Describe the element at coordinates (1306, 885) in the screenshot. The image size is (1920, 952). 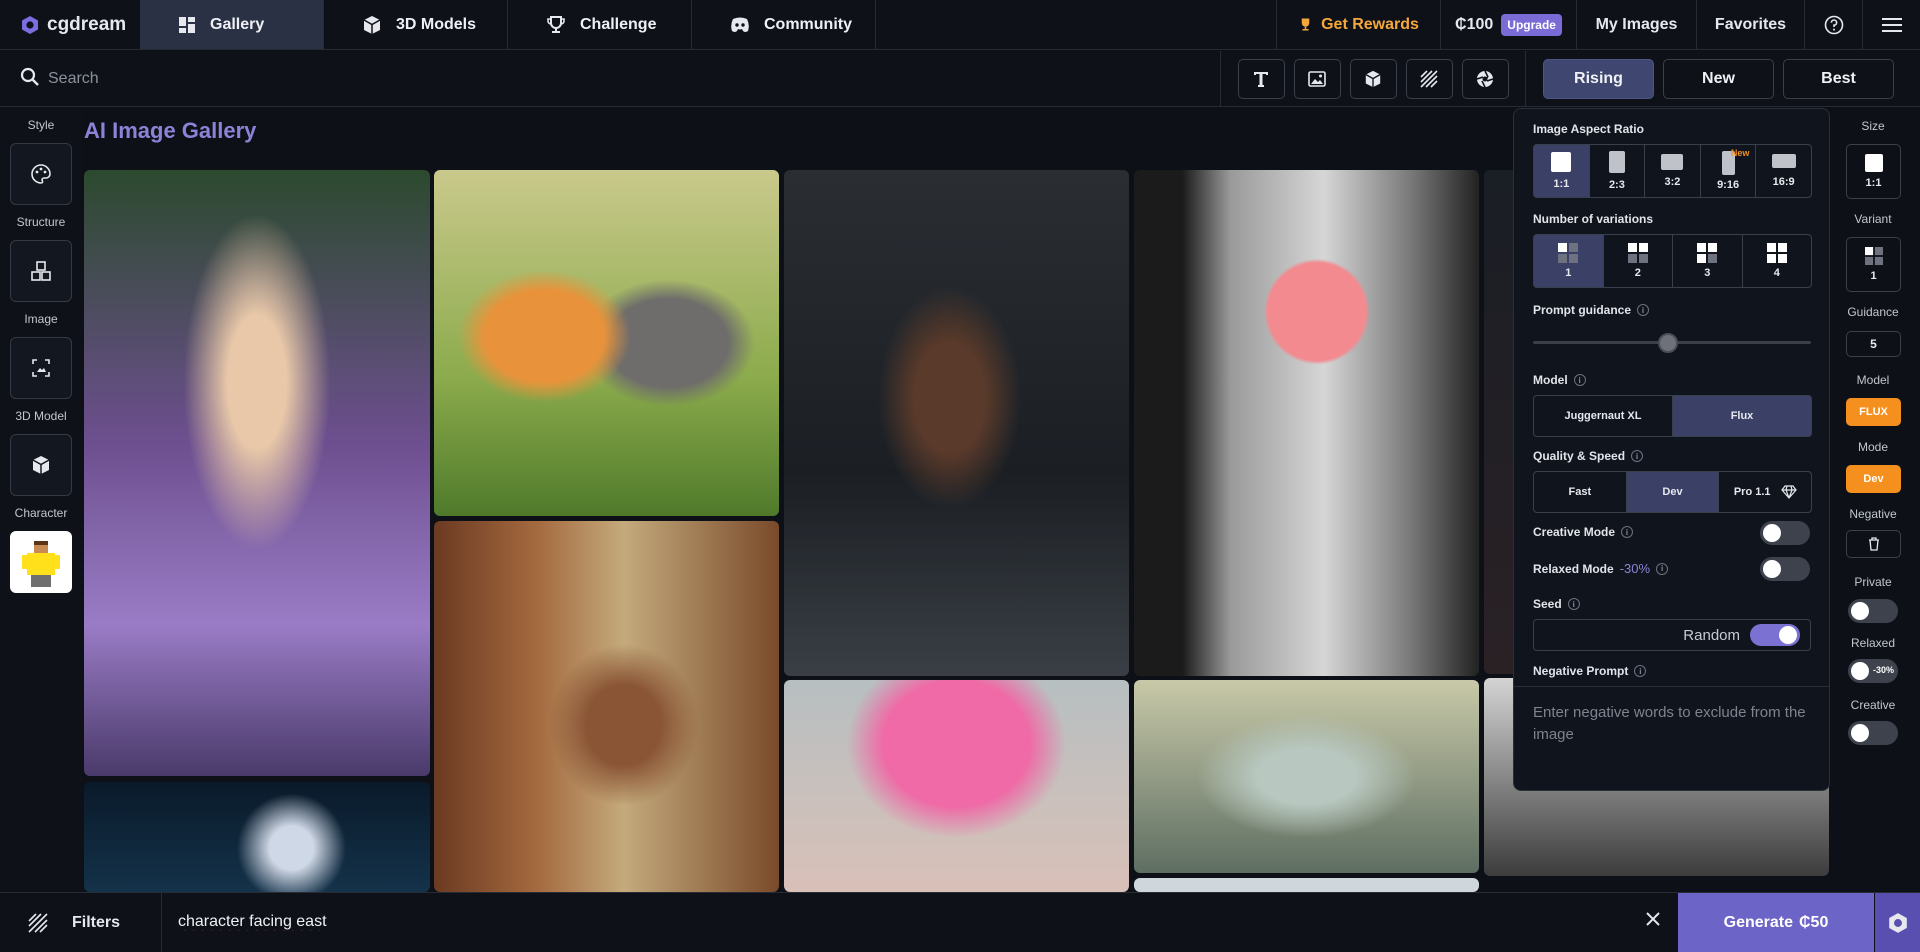
I see `gallery-image-partial` at that location.